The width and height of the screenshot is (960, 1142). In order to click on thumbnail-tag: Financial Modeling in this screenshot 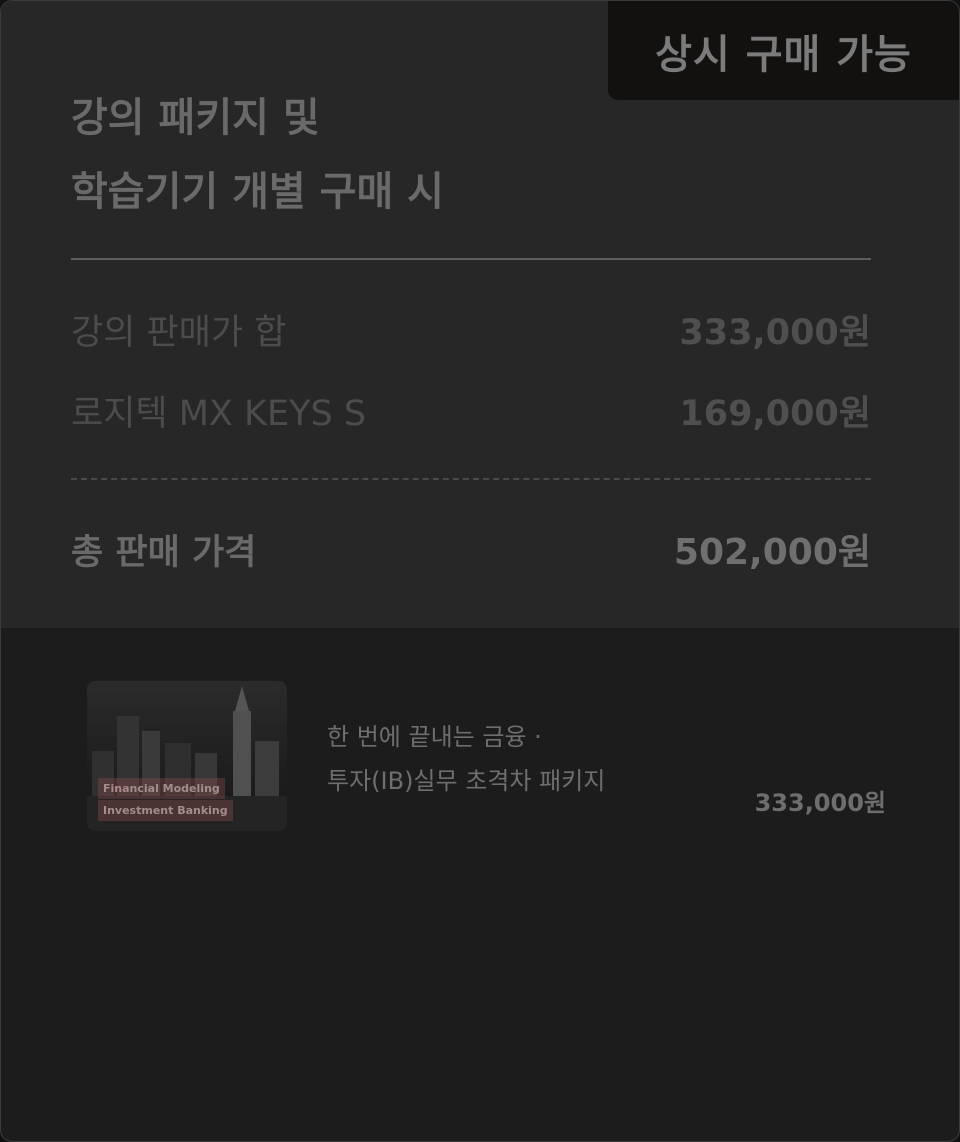, I will do `click(161, 788)`.